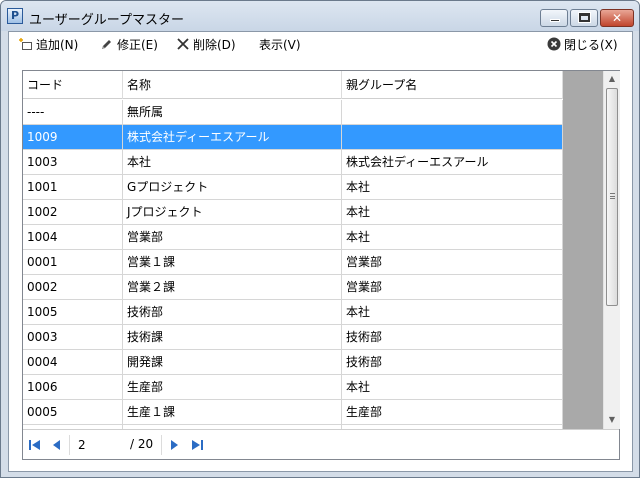 The height and width of the screenshot is (478, 640). What do you see at coordinates (15, 16) in the screenshot?
I see `app-icon: P` at bounding box center [15, 16].